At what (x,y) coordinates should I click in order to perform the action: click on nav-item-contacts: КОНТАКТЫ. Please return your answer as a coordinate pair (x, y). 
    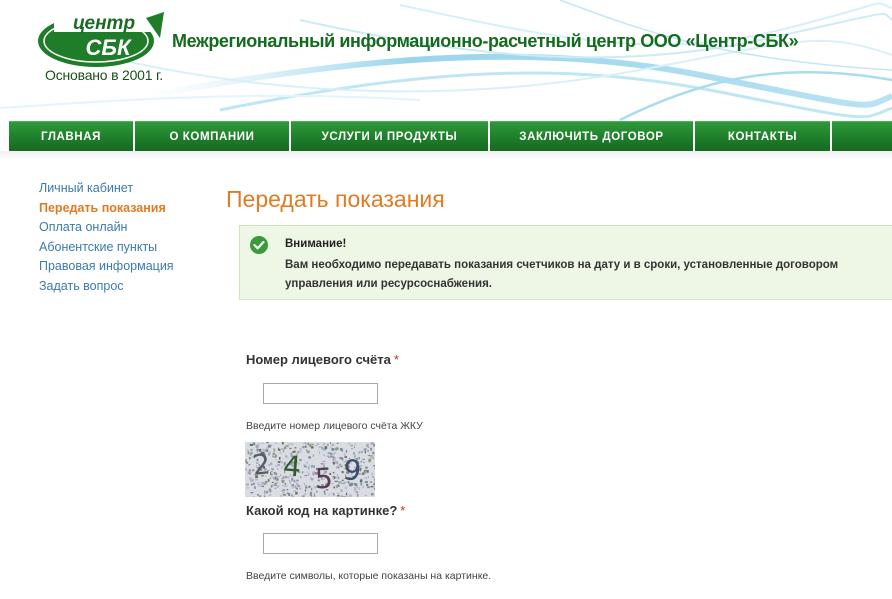
    Looking at the image, I should click on (762, 136).